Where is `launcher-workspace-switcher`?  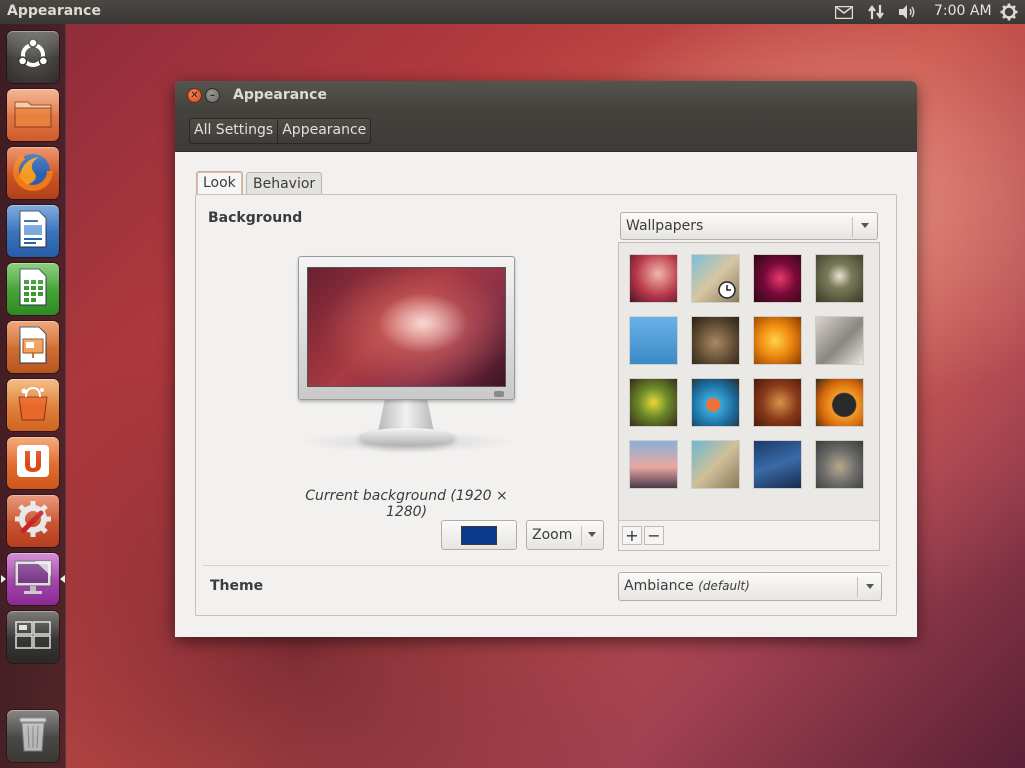 launcher-workspace-switcher is located at coordinates (33, 637).